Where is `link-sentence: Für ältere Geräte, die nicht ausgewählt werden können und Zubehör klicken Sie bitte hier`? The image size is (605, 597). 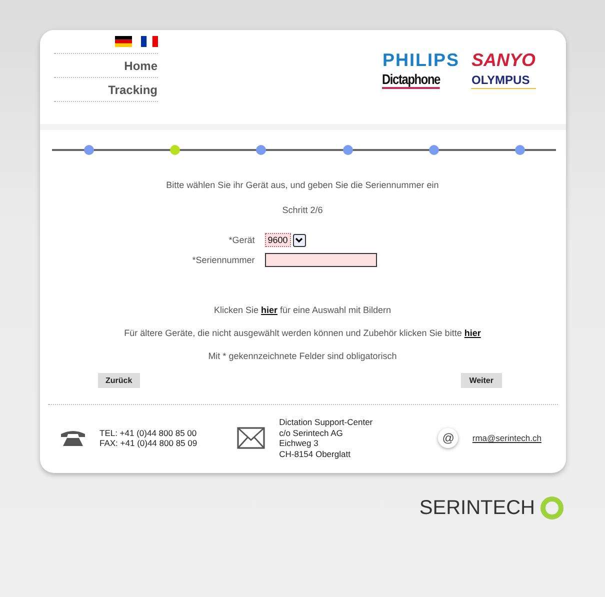
link-sentence: Für ältere Geräte, die nicht ausgewählt werden können und Zubehör klicken Sie bitte hier is located at coordinates (302, 333).